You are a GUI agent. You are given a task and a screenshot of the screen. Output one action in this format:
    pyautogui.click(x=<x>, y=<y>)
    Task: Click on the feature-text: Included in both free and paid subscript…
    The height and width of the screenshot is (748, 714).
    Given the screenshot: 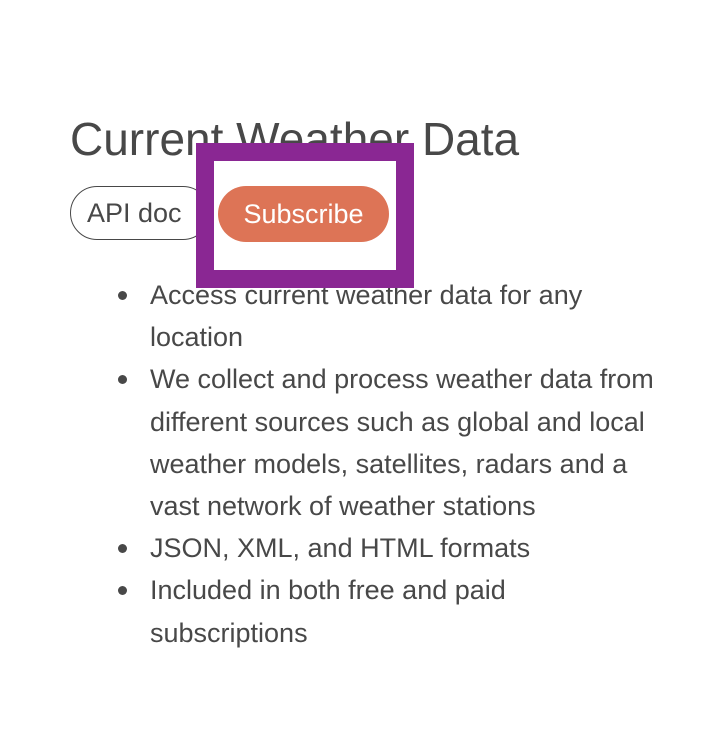 What is the action you would take?
    pyautogui.click(x=328, y=611)
    